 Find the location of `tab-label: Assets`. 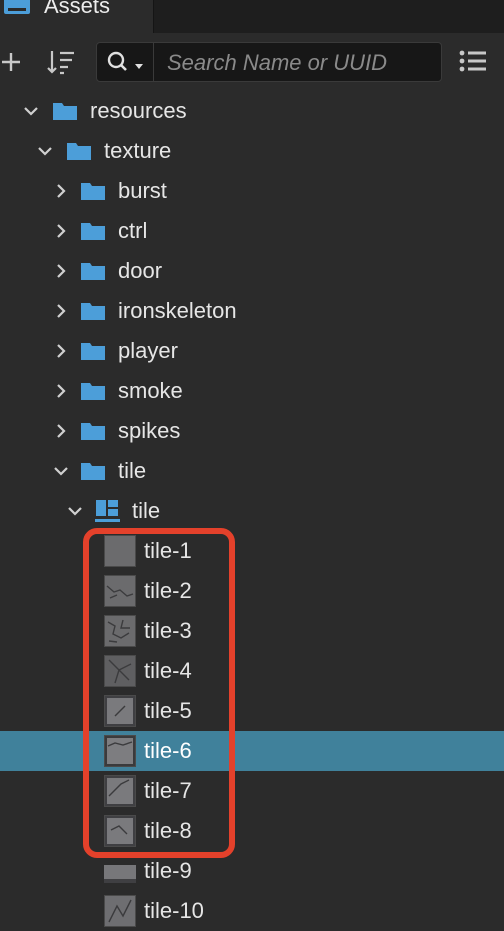

tab-label: Assets is located at coordinates (77, 9).